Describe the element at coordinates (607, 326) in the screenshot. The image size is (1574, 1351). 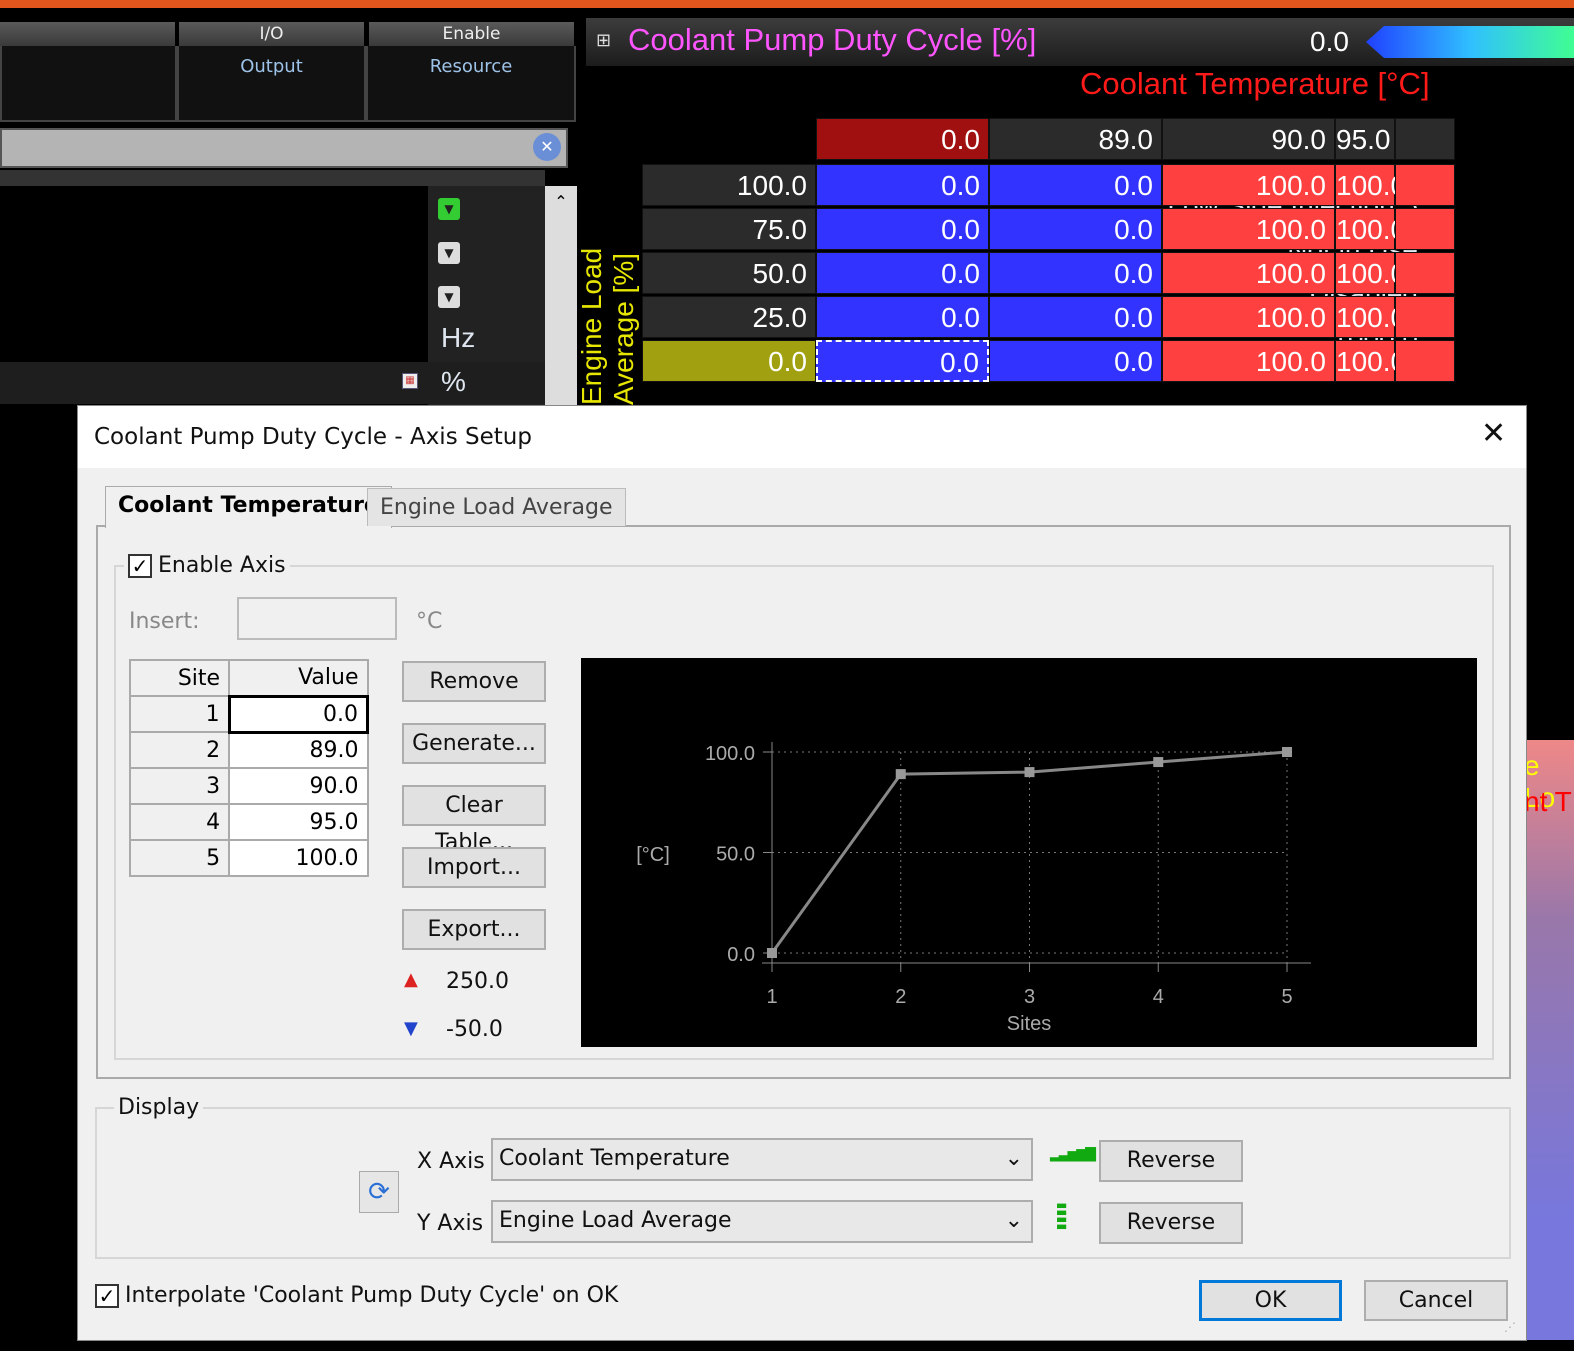
I see `y-axis-title: Engine Load Average [%]` at that location.